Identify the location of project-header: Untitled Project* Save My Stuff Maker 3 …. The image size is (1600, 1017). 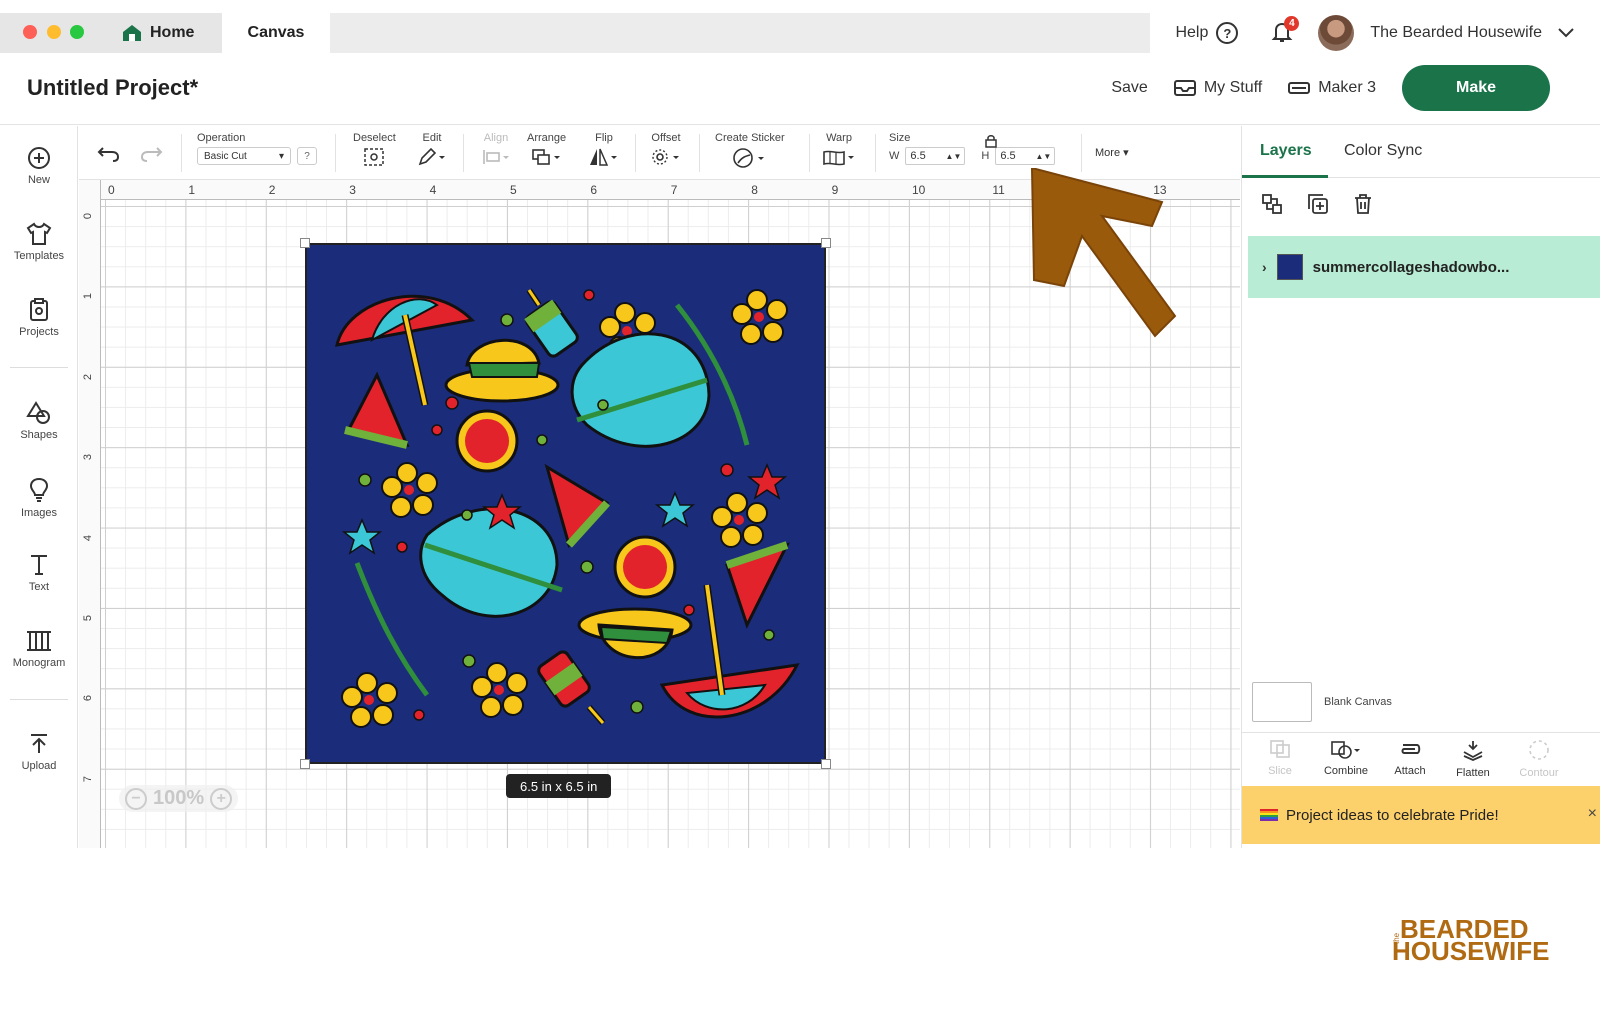
(800, 89).